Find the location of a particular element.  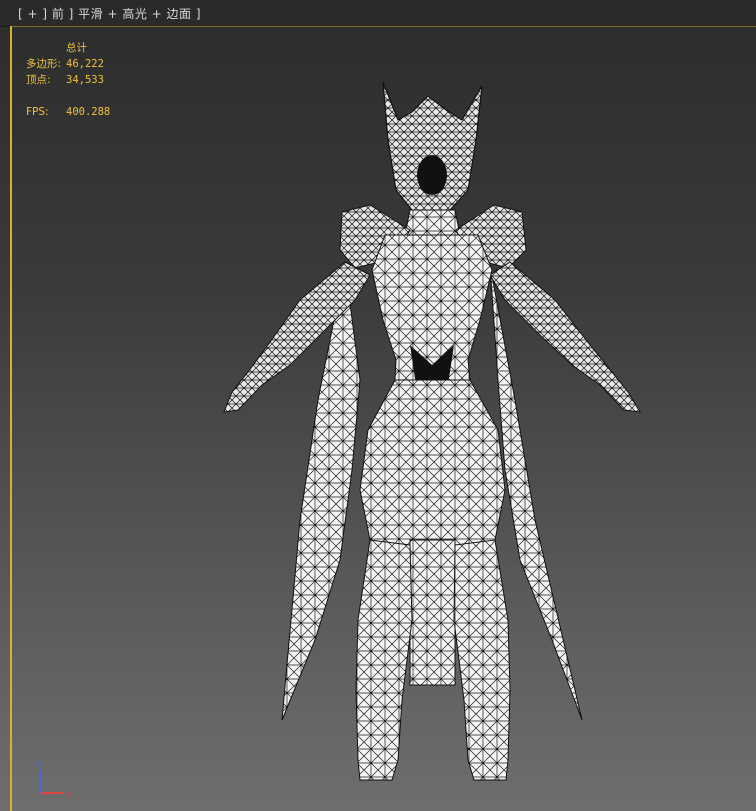

gizmo-x-label: x is located at coordinates (69, 795).